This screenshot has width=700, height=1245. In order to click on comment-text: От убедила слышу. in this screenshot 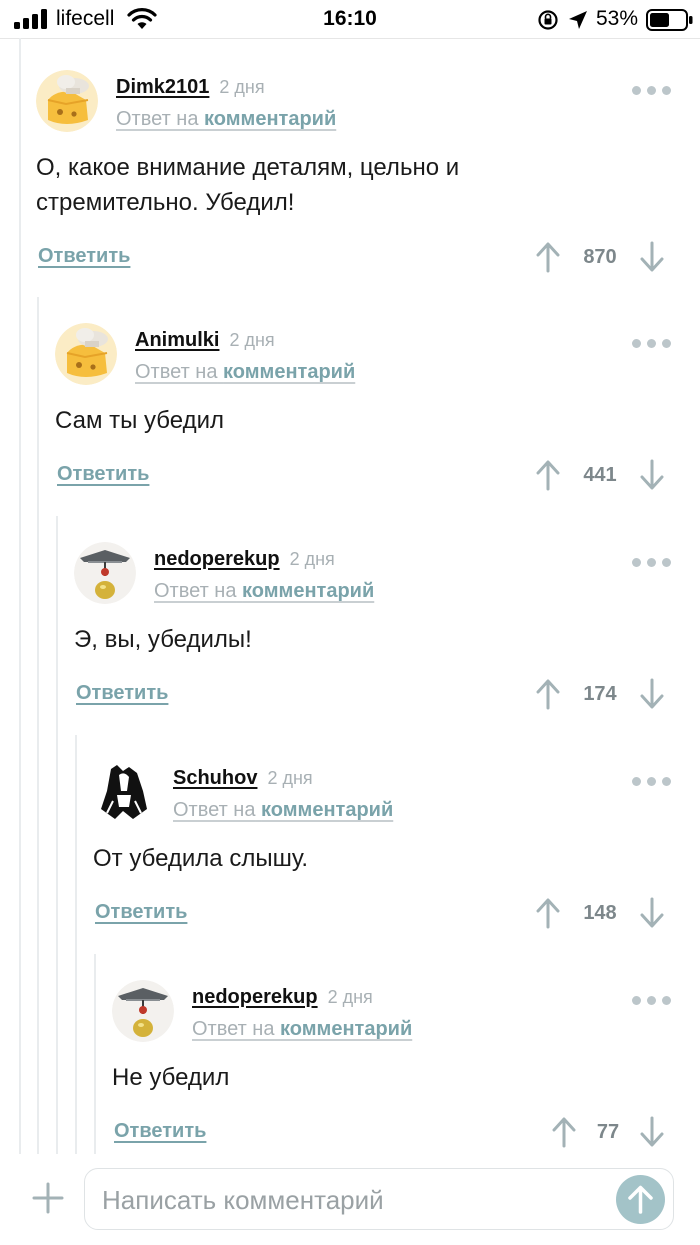, I will do `click(201, 858)`.